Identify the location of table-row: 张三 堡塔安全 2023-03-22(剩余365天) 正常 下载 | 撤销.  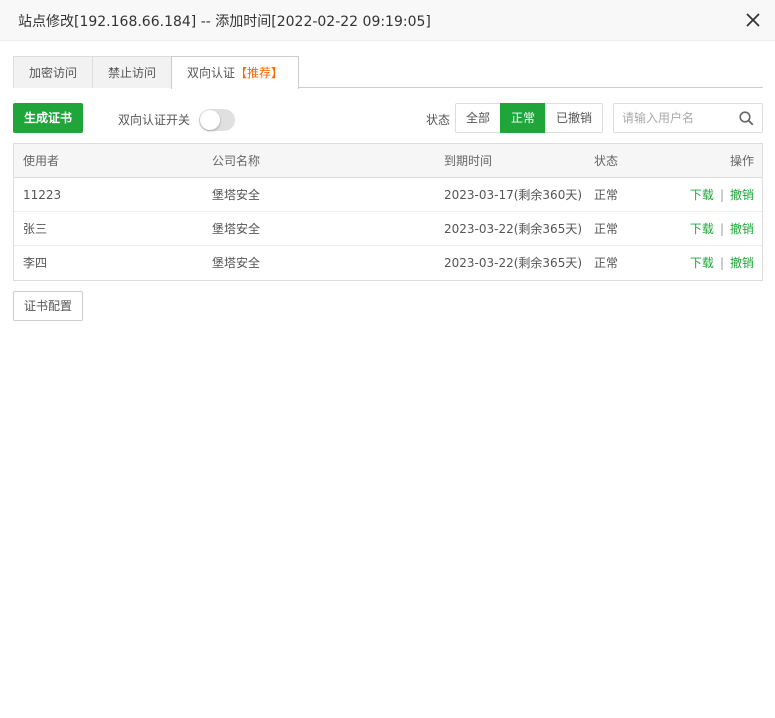
(388, 229).